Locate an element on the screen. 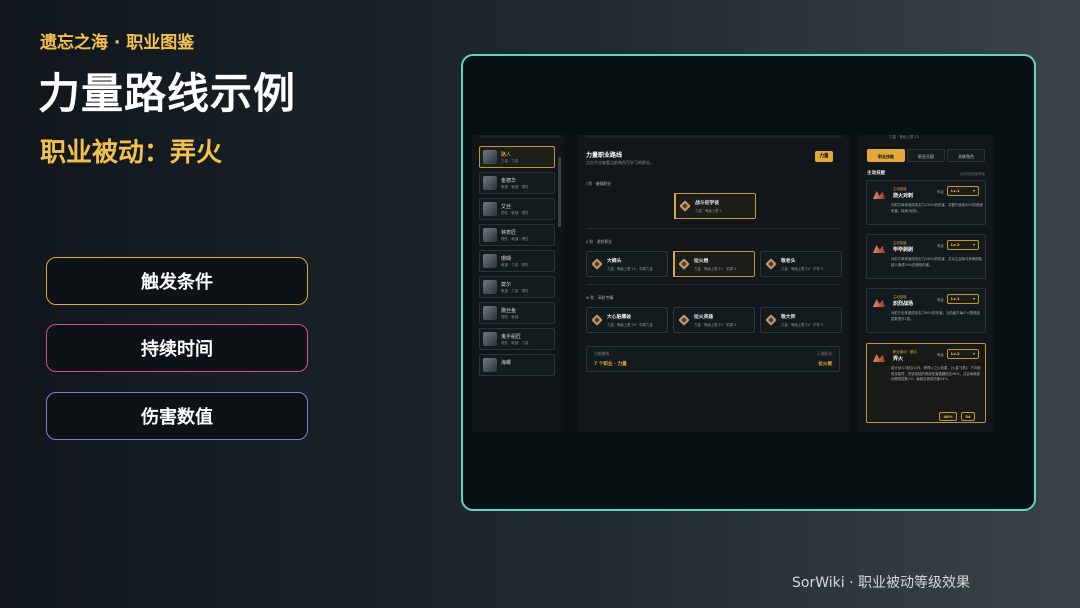  summary-status: 已选职业 is located at coordinates (824, 353).